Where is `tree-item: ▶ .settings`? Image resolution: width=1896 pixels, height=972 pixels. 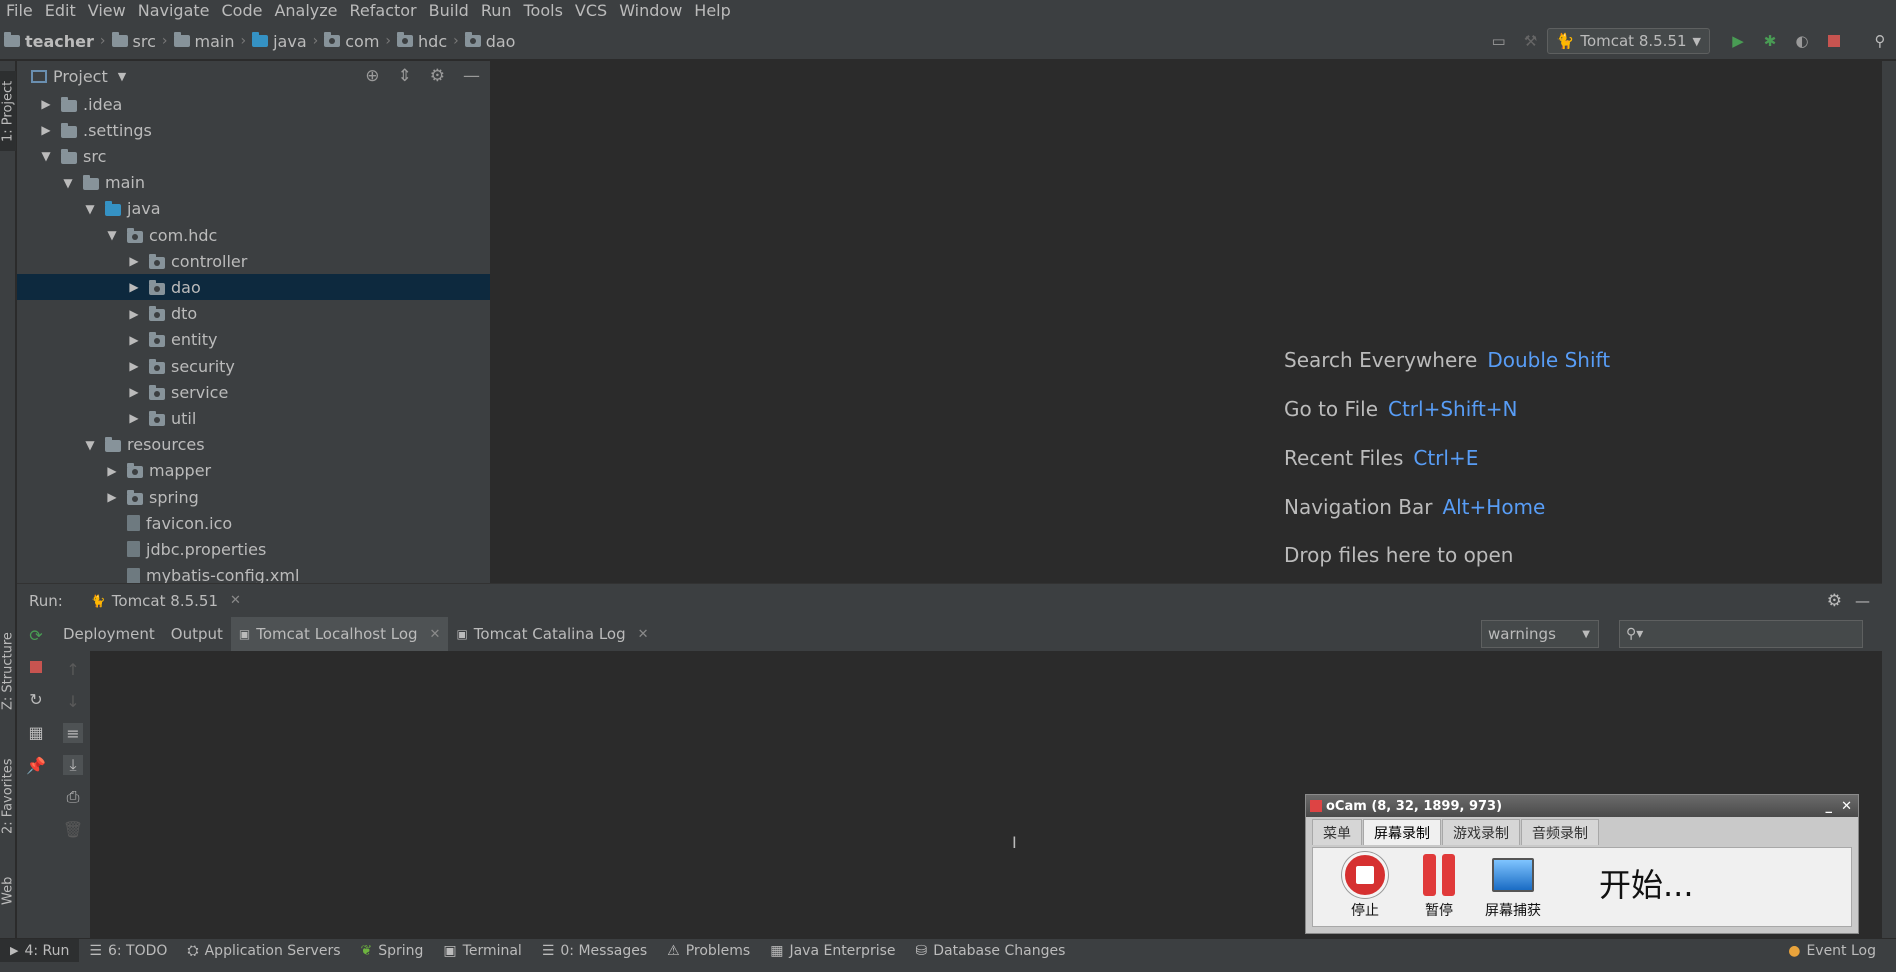
tree-item: ▶ .settings is located at coordinates (253, 130).